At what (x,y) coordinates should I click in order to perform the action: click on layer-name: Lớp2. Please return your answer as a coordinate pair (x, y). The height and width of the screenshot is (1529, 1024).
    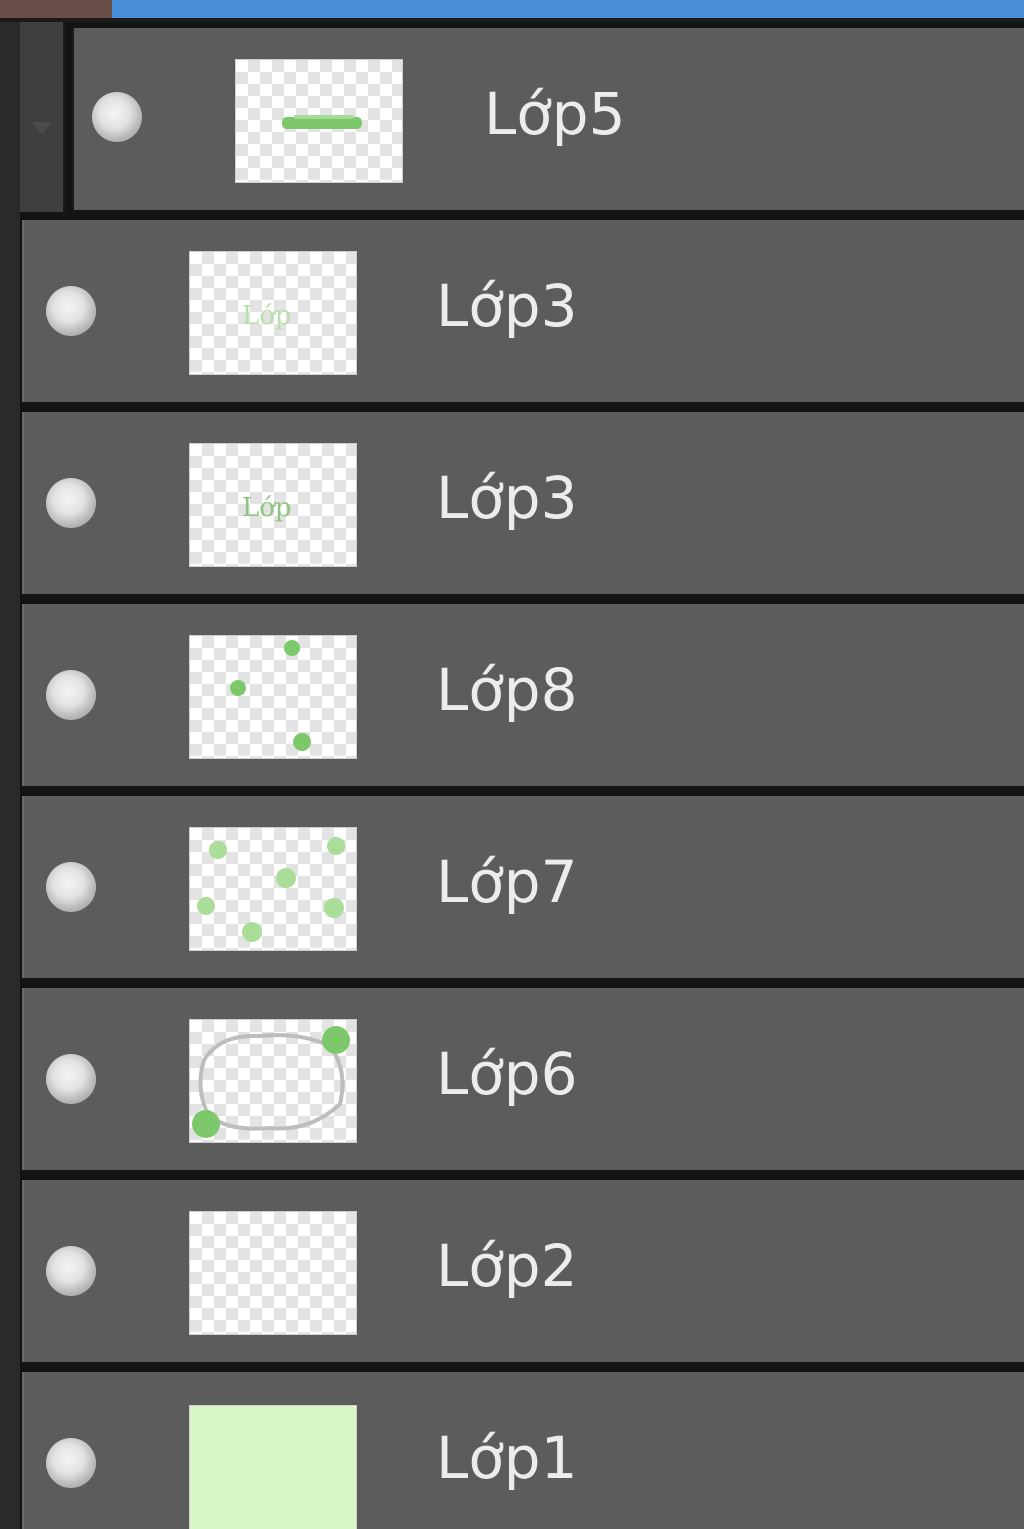
    Looking at the image, I should click on (507, 1266).